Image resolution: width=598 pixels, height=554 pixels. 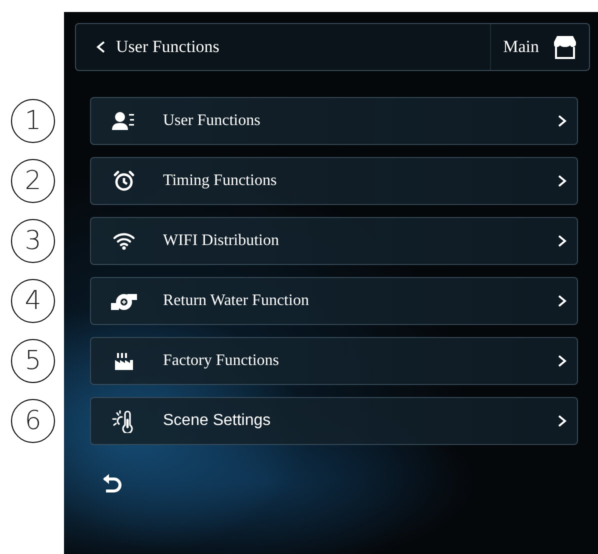 I want to click on pump-icon, so click(x=124, y=301).